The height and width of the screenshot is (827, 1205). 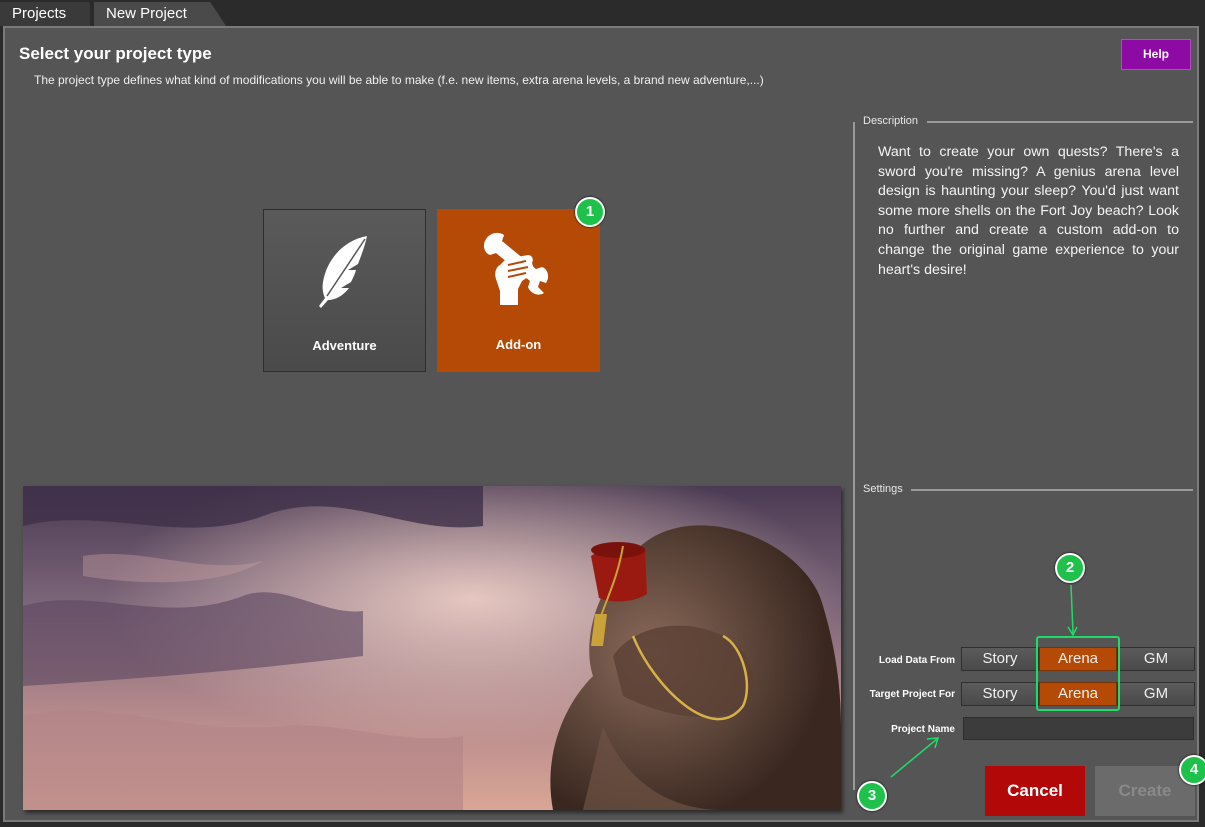 I want to click on cancel-button: Cancel, so click(x=1035, y=791).